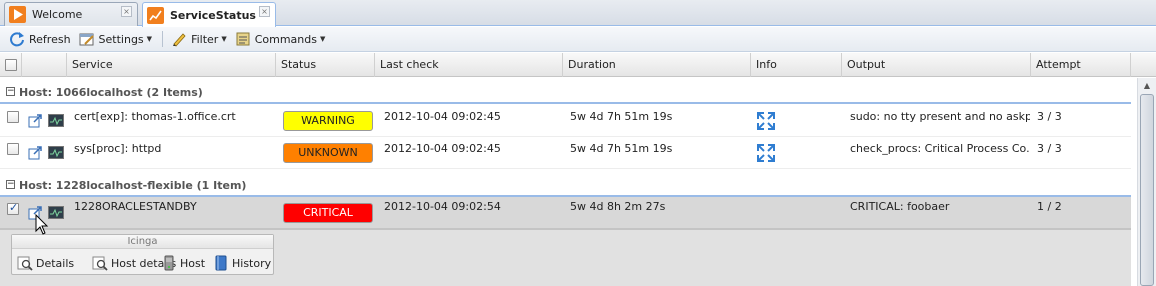  Describe the element at coordinates (155, 15) in the screenshot. I see `chart-icon` at that location.